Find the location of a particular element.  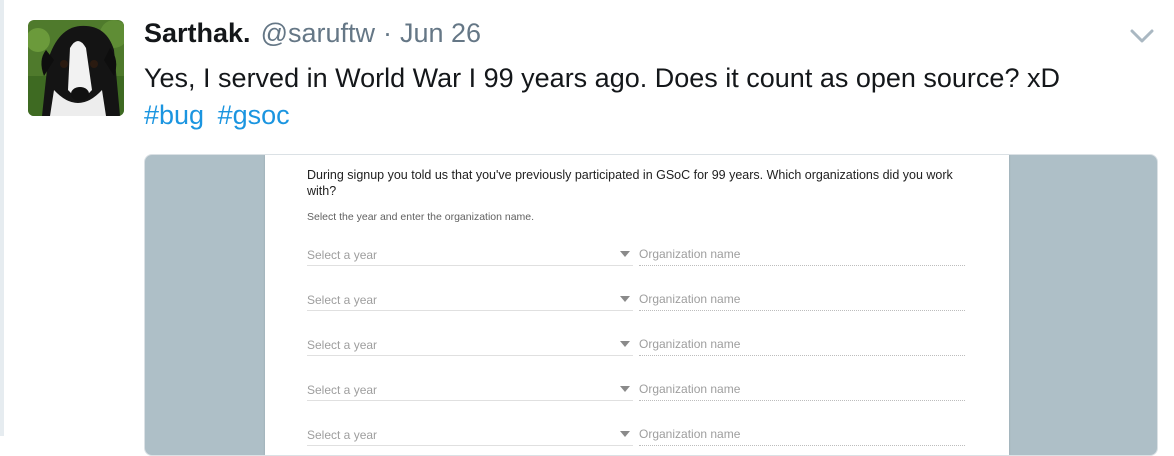

user-handle: @saruftw is located at coordinates (318, 33).